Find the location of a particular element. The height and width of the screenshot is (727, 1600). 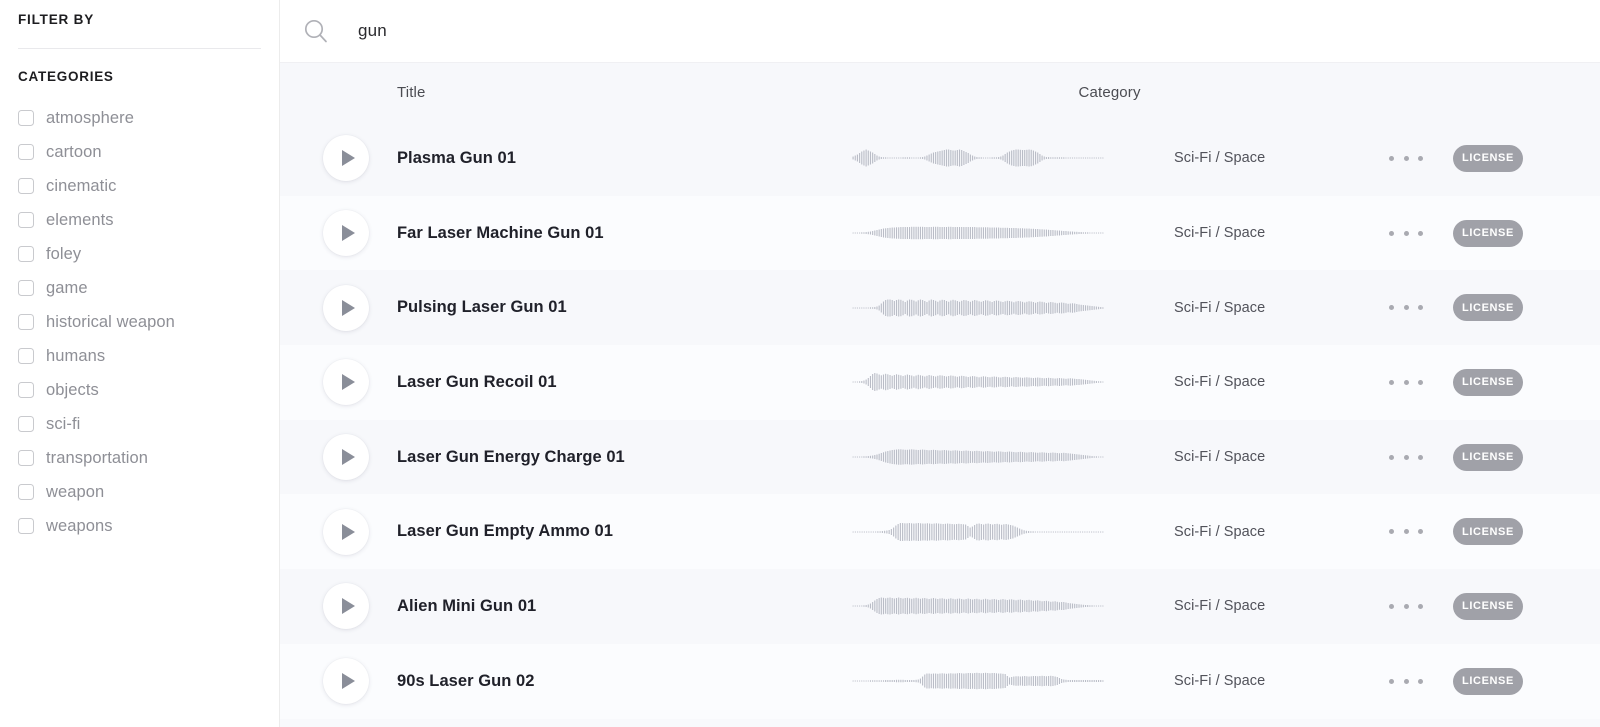

category-filter-label: humans is located at coordinates (76, 355).